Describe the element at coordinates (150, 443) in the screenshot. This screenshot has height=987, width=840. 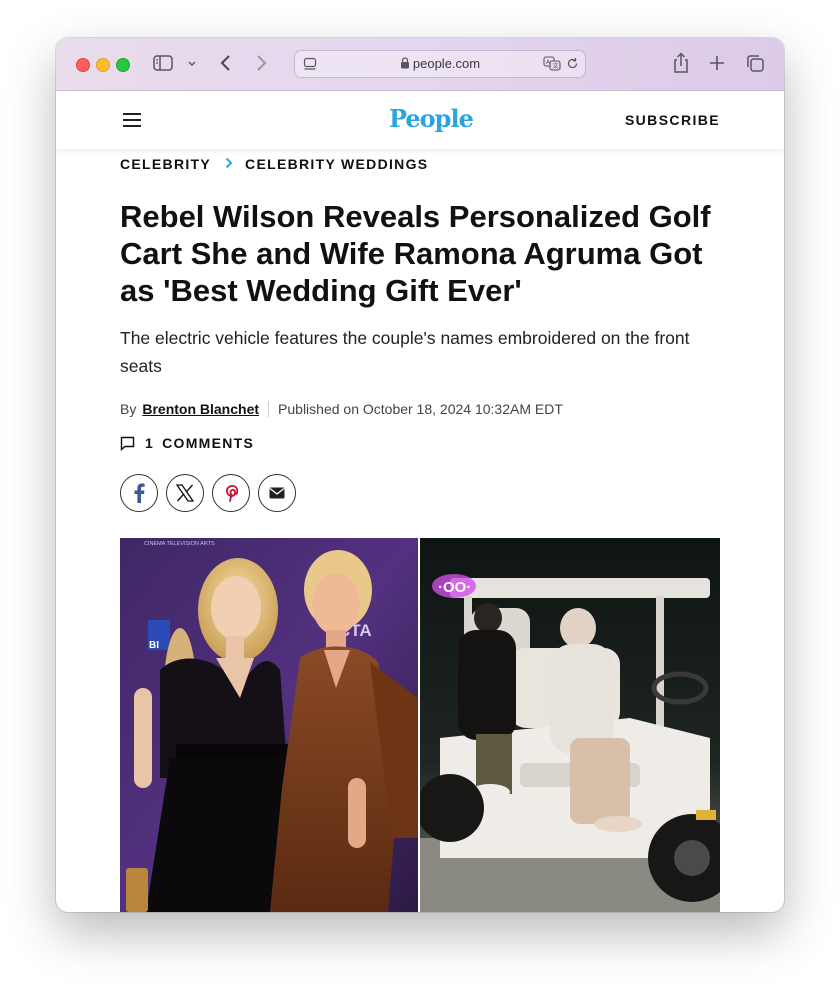
I see `comments-count: 1` at that location.